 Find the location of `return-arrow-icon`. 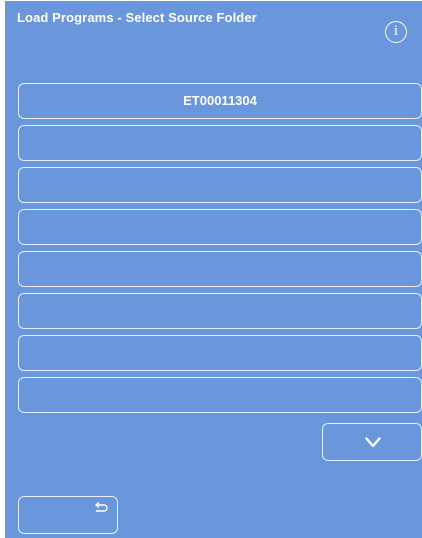

return-arrow-icon is located at coordinates (101, 507).